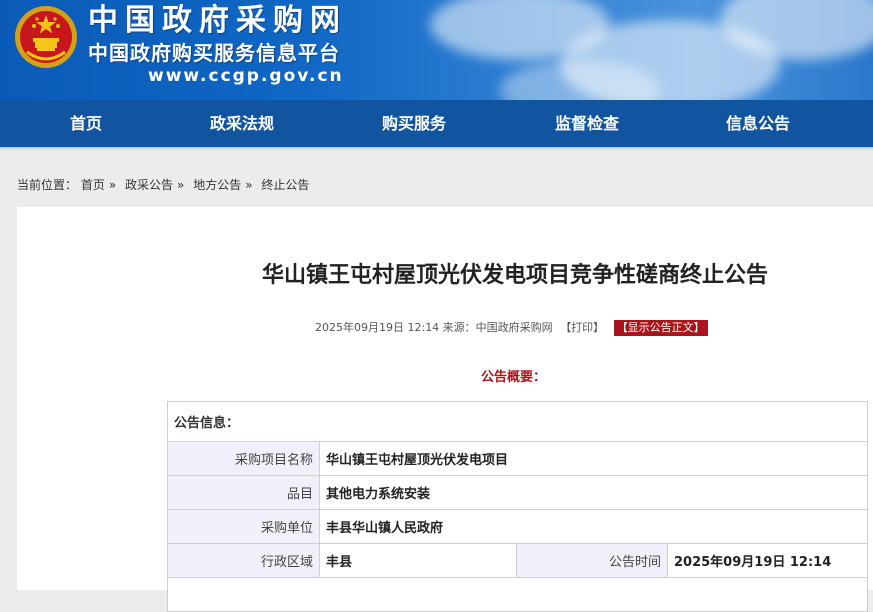  I want to click on notice-date-source: 2025年09月19日 12:14 来源：中国政府采购网, so click(434, 327).